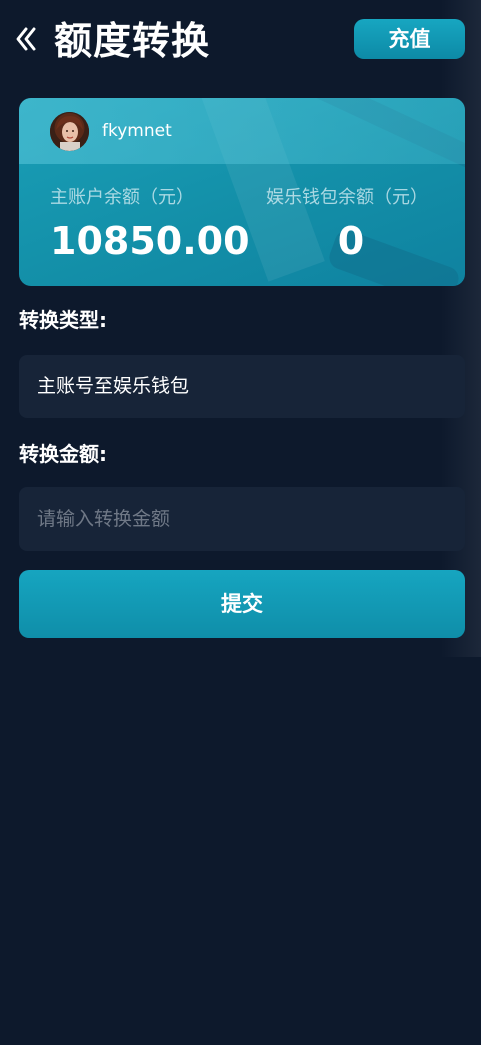 This screenshot has height=1045, width=481. Describe the element at coordinates (63, 454) in the screenshot. I see `transfer-amount-label: 转换金额:` at that location.